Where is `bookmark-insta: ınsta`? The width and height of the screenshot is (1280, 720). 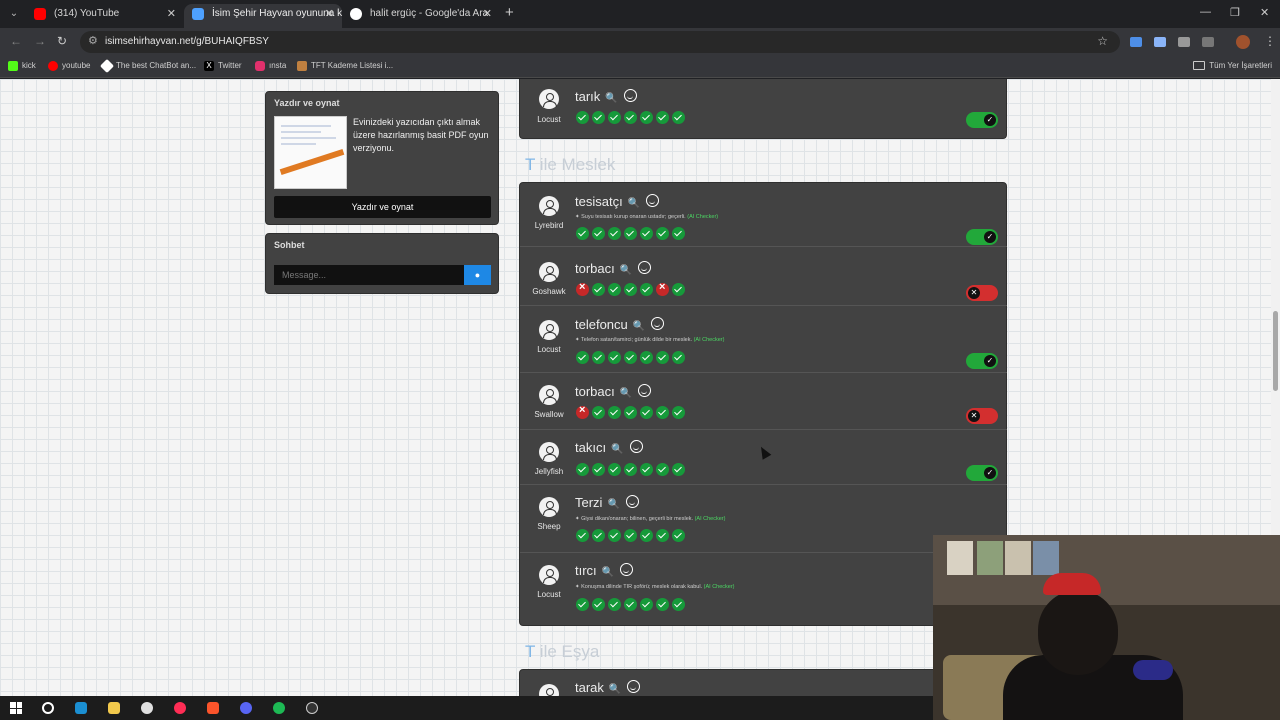
bookmark-insta: ınsta is located at coordinates (270, 66).